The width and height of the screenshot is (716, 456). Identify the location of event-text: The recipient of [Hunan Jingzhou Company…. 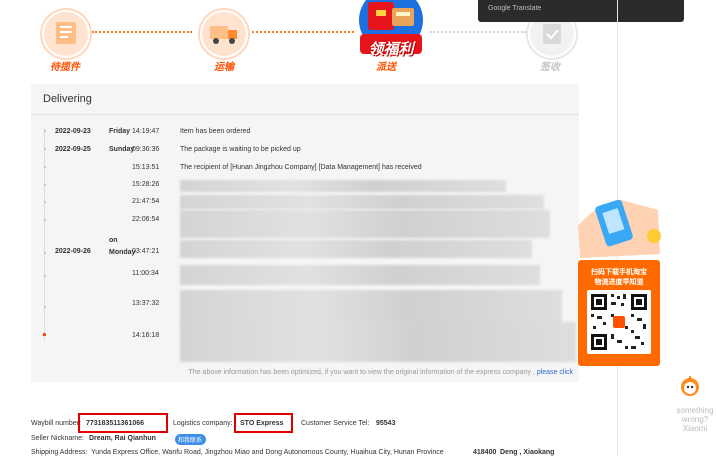
(301, 167).